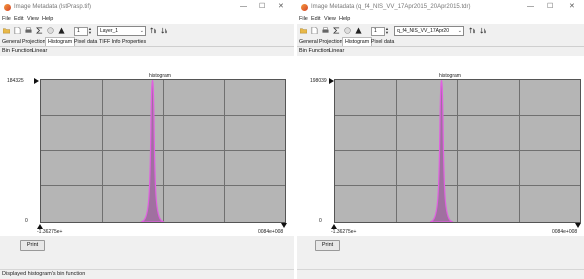 Image resolution: width=584 pixels, height=279 pixels. What do you see at coordinates (109, 31) in the screenshot?
I see `layer-select-value: Layer_1` at bounding box center [109, 31].